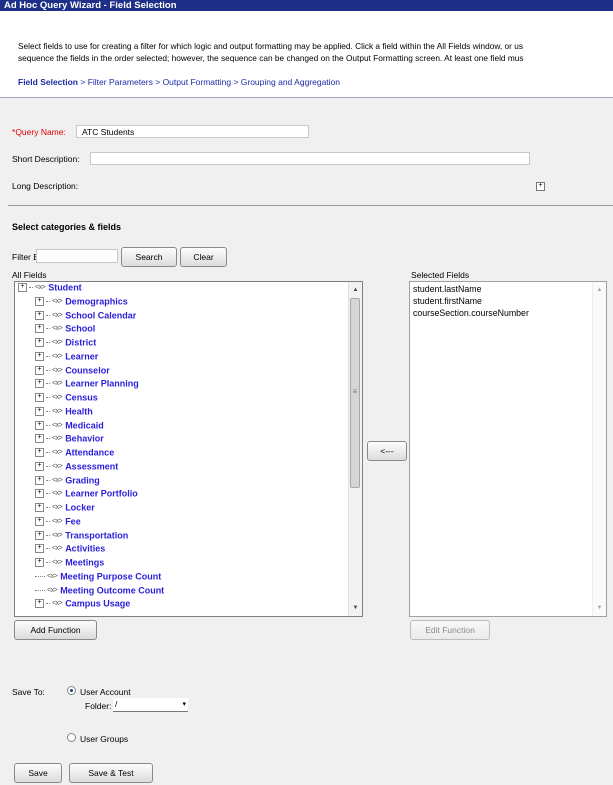 The width and height of the screenshot is (613, 785). I want to click on step-grouping-aggregation: Grouping and Aggregation, so click(290, 82).